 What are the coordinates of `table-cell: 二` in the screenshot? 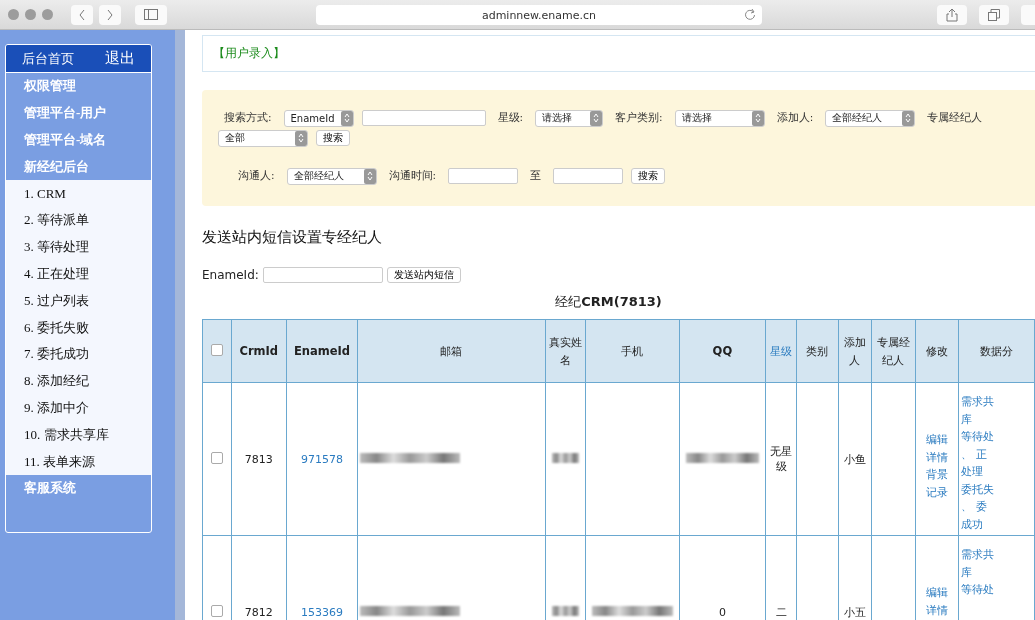 It's located at (781, 612).